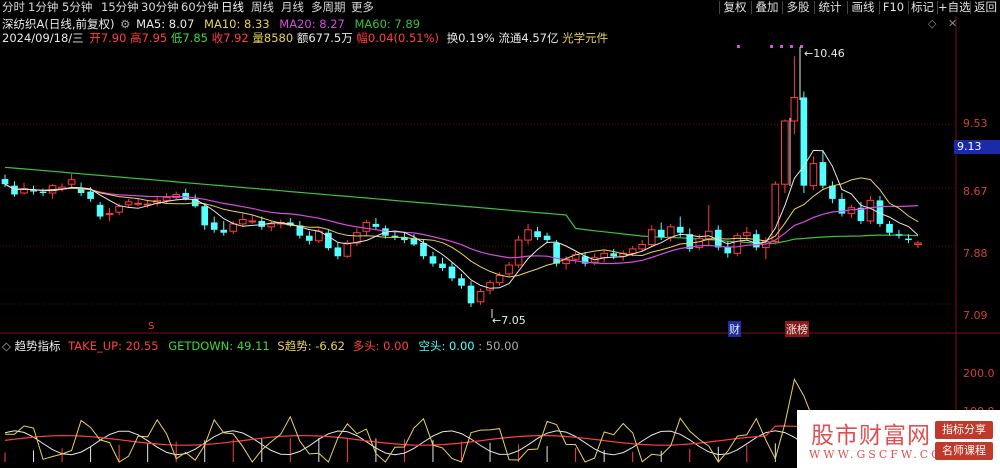 This screenshot has height=468, width=1000. Describe the element at coordinates (113, 346) in the screenshot. I see `take-up-value: TAKE_UP: 20.55` at that location.